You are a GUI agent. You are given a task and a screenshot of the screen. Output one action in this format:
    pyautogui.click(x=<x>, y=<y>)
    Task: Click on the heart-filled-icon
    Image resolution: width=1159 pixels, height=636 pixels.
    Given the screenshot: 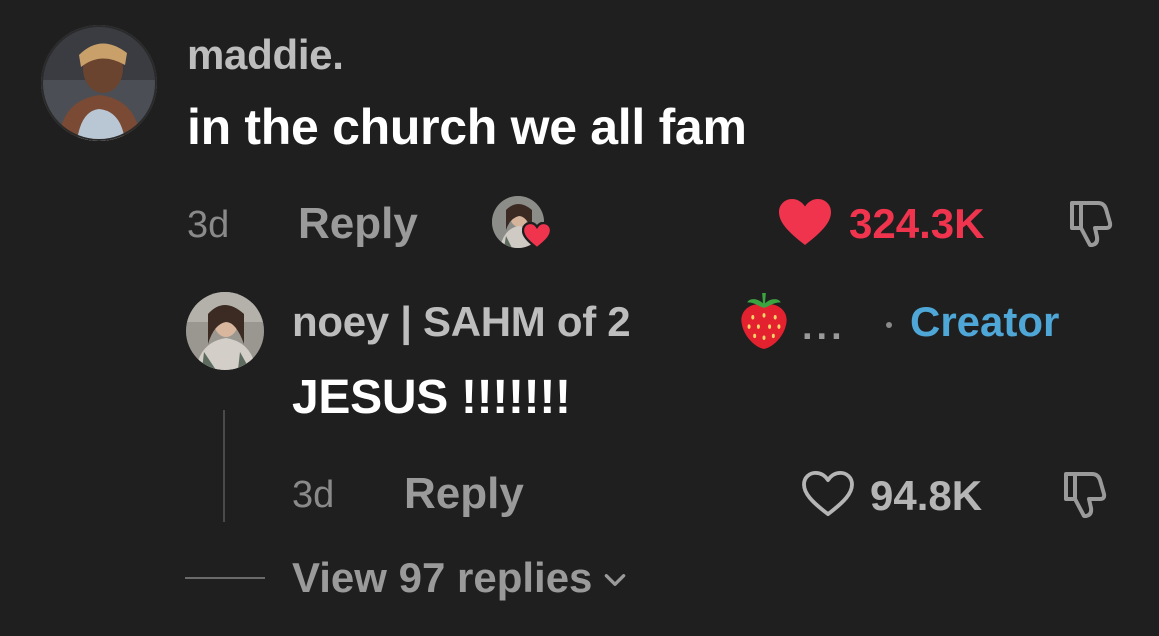 What is the action you would take?
    pyautogui.click(x=805, y=222)
    